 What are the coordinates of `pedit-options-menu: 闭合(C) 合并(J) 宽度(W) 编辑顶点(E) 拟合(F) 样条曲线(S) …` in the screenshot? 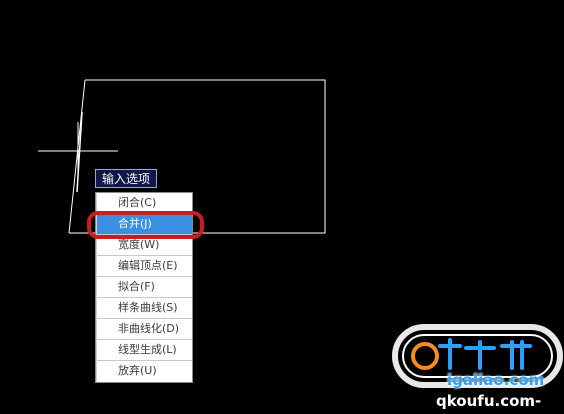 It's located at (144, 287).